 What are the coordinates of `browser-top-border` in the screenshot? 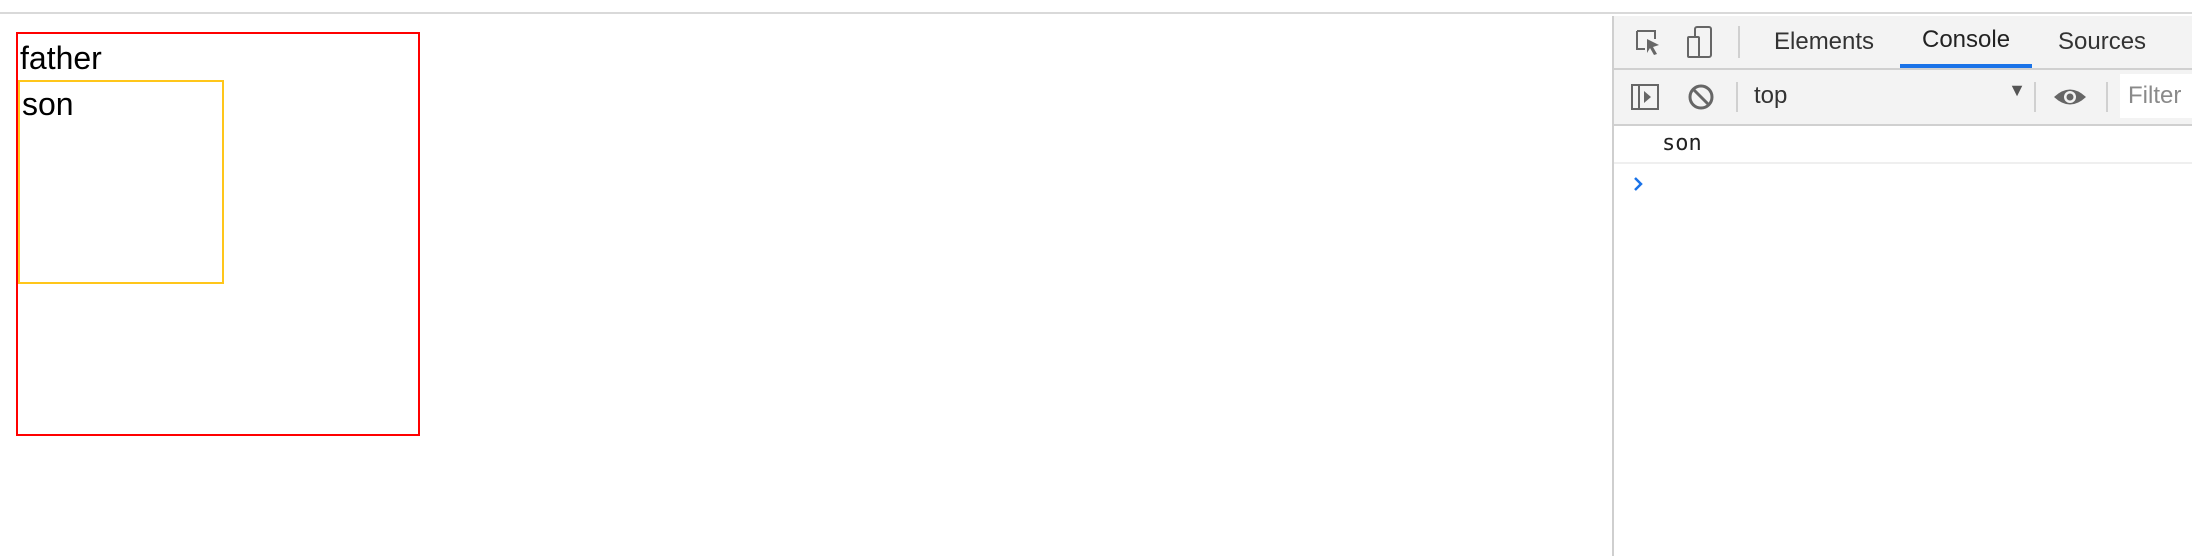 It's located at (1096, 7).